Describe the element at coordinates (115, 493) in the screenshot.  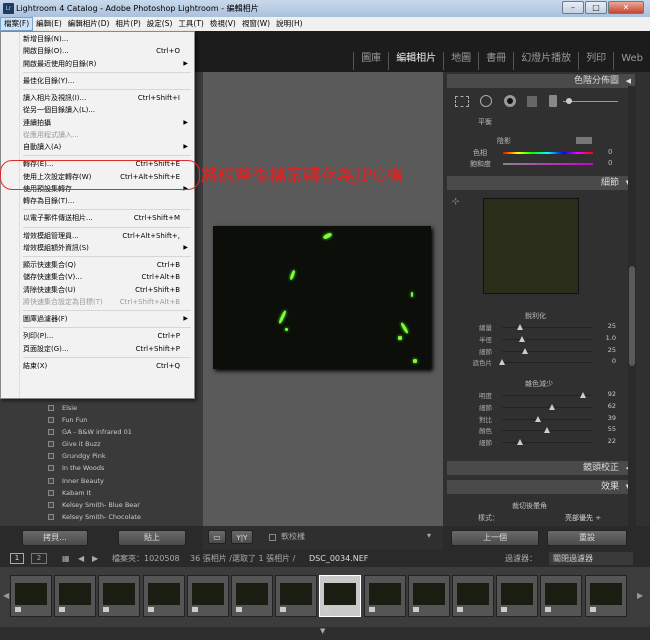
I see `preset-item: Kabam It` at that location.